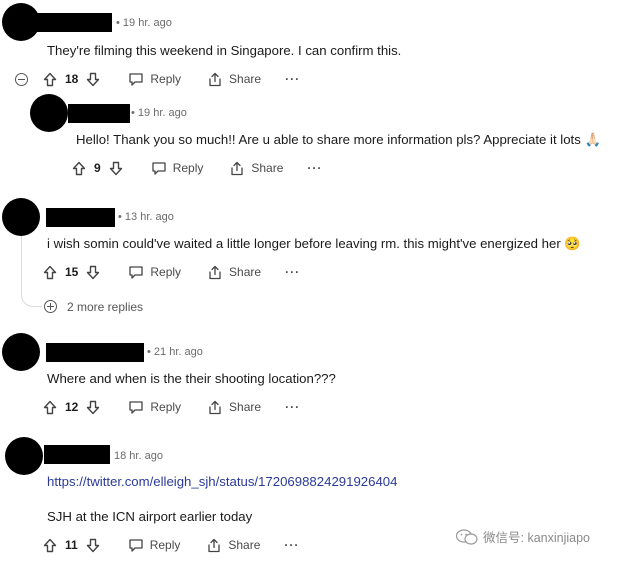  What do you see at coordinates (72, 272) in the screenshot?
I see `vote-count: 15` at bounding box center [72, 272].